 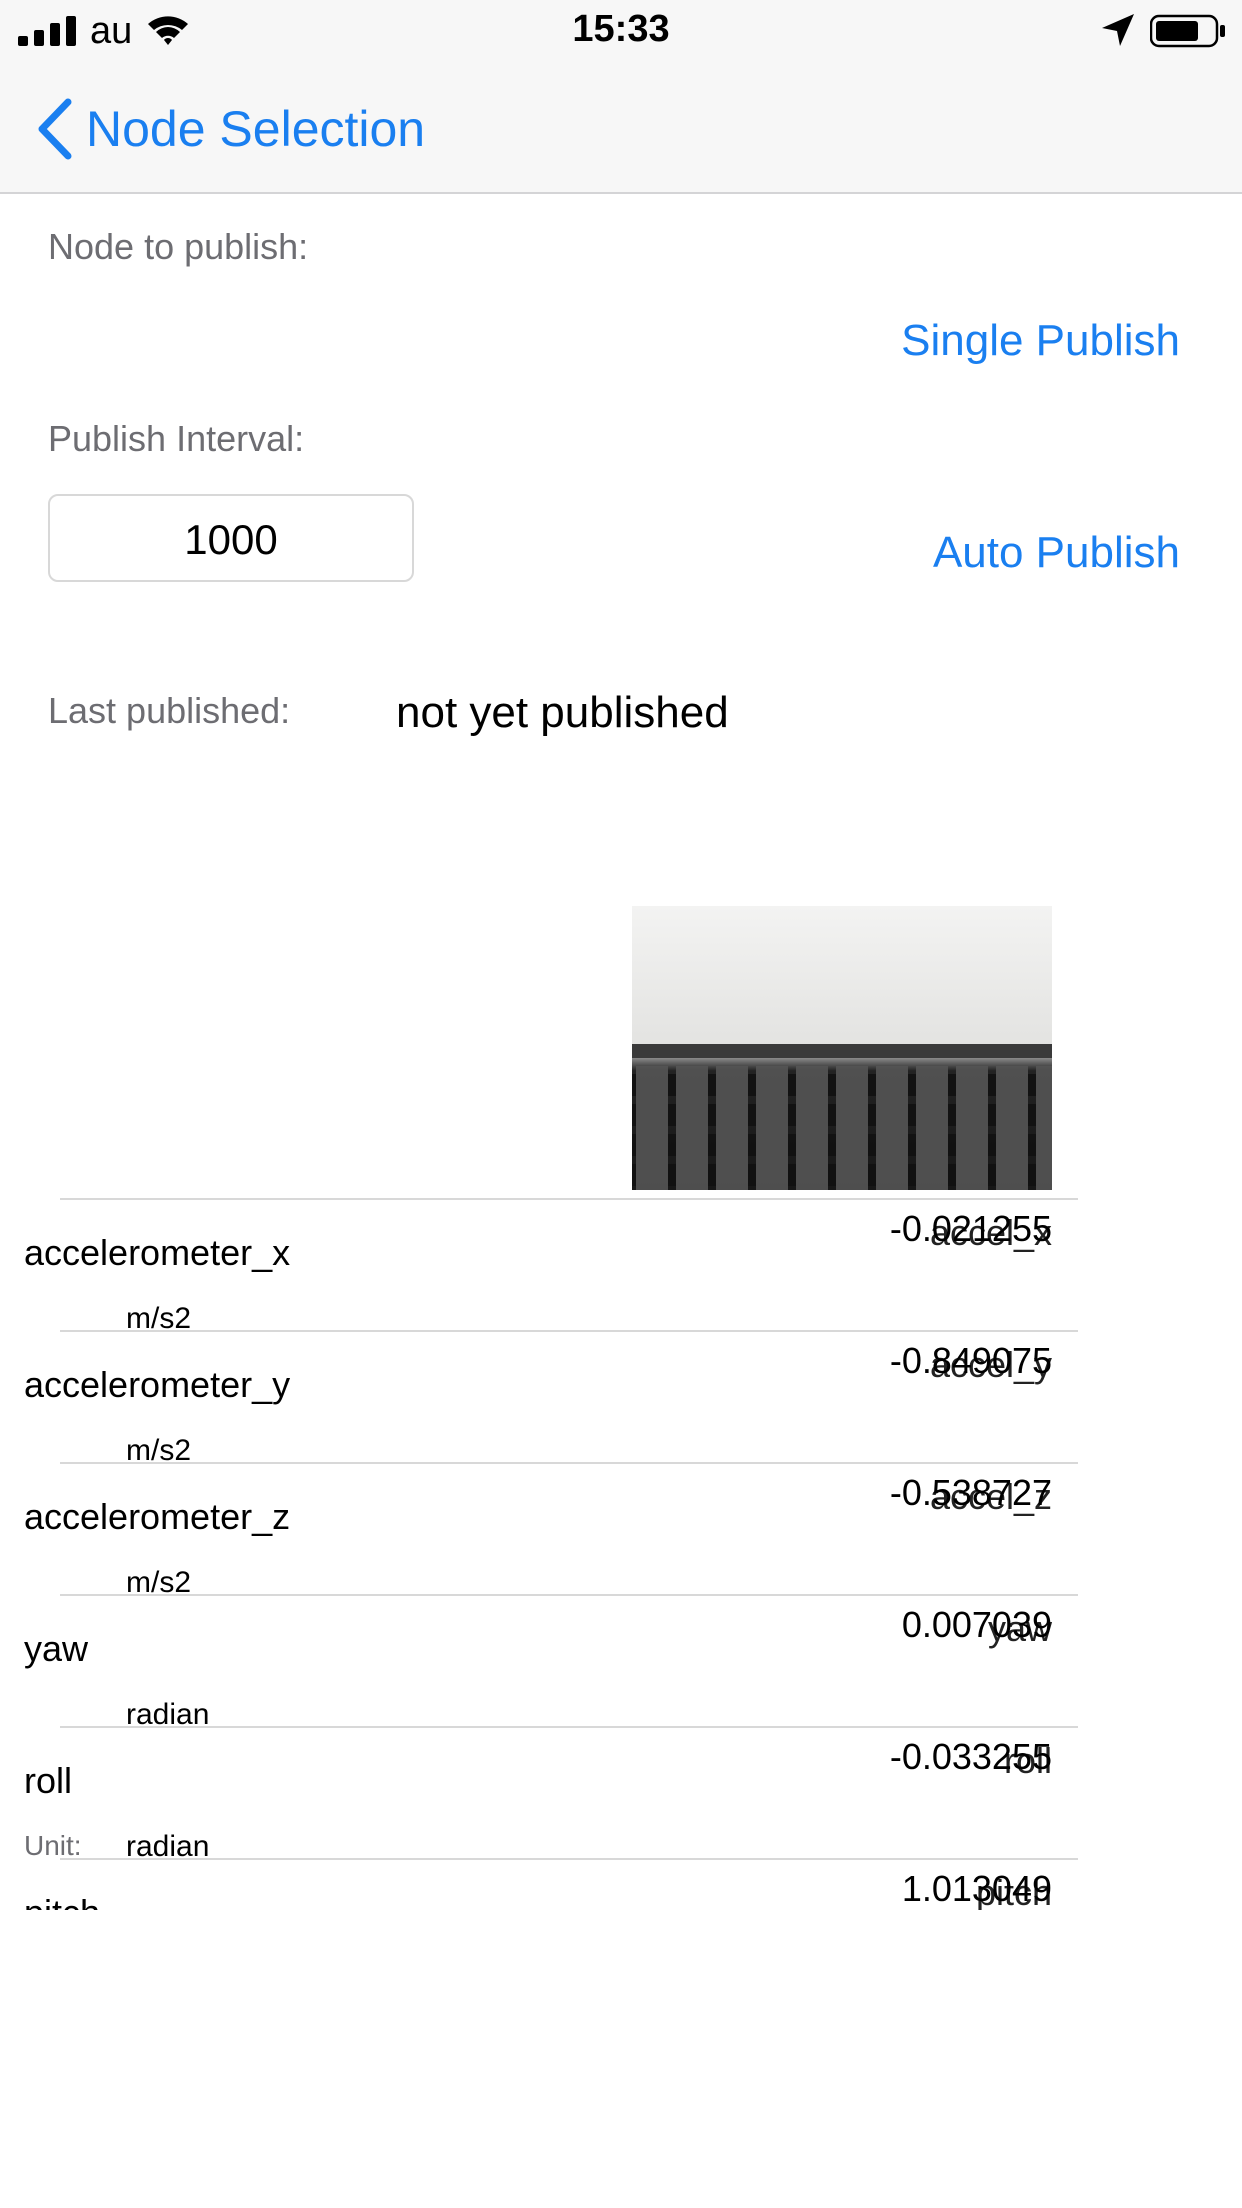 I want to click on back-button-label: Node Selection, so click(x=256, y=129).